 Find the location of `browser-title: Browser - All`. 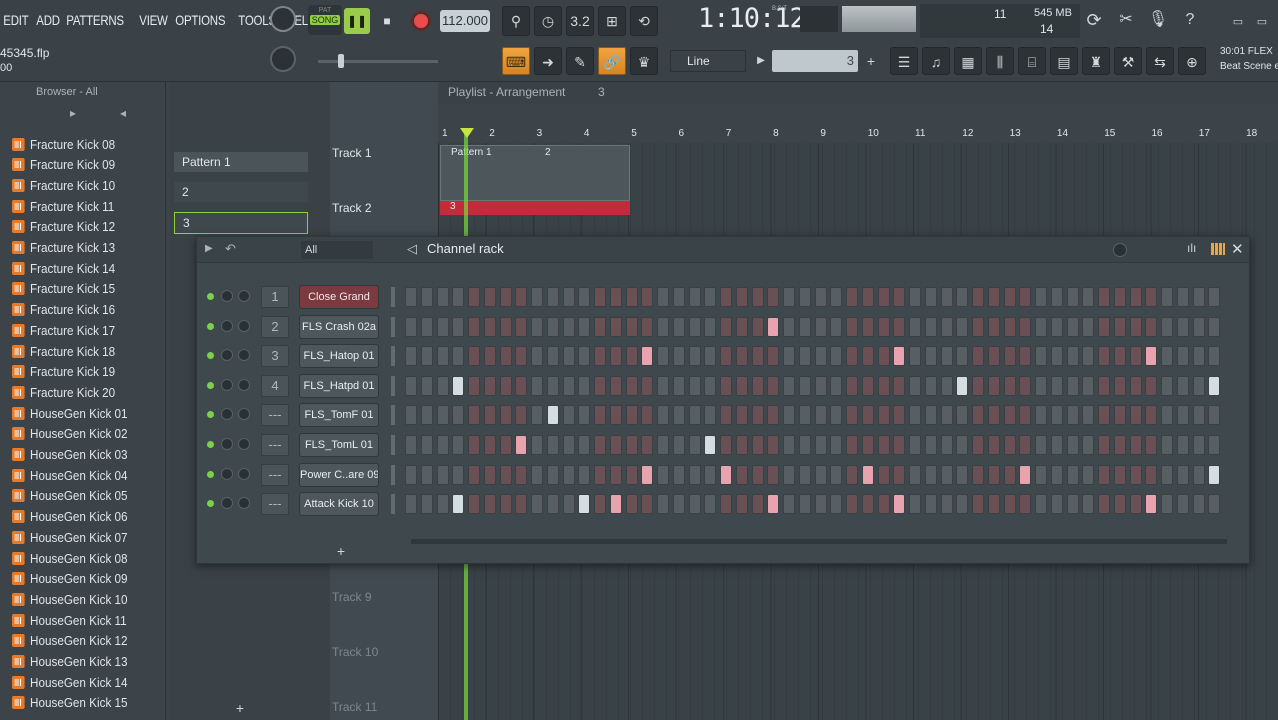

browser-title: Browser - All is located at coordinates (67, 92).